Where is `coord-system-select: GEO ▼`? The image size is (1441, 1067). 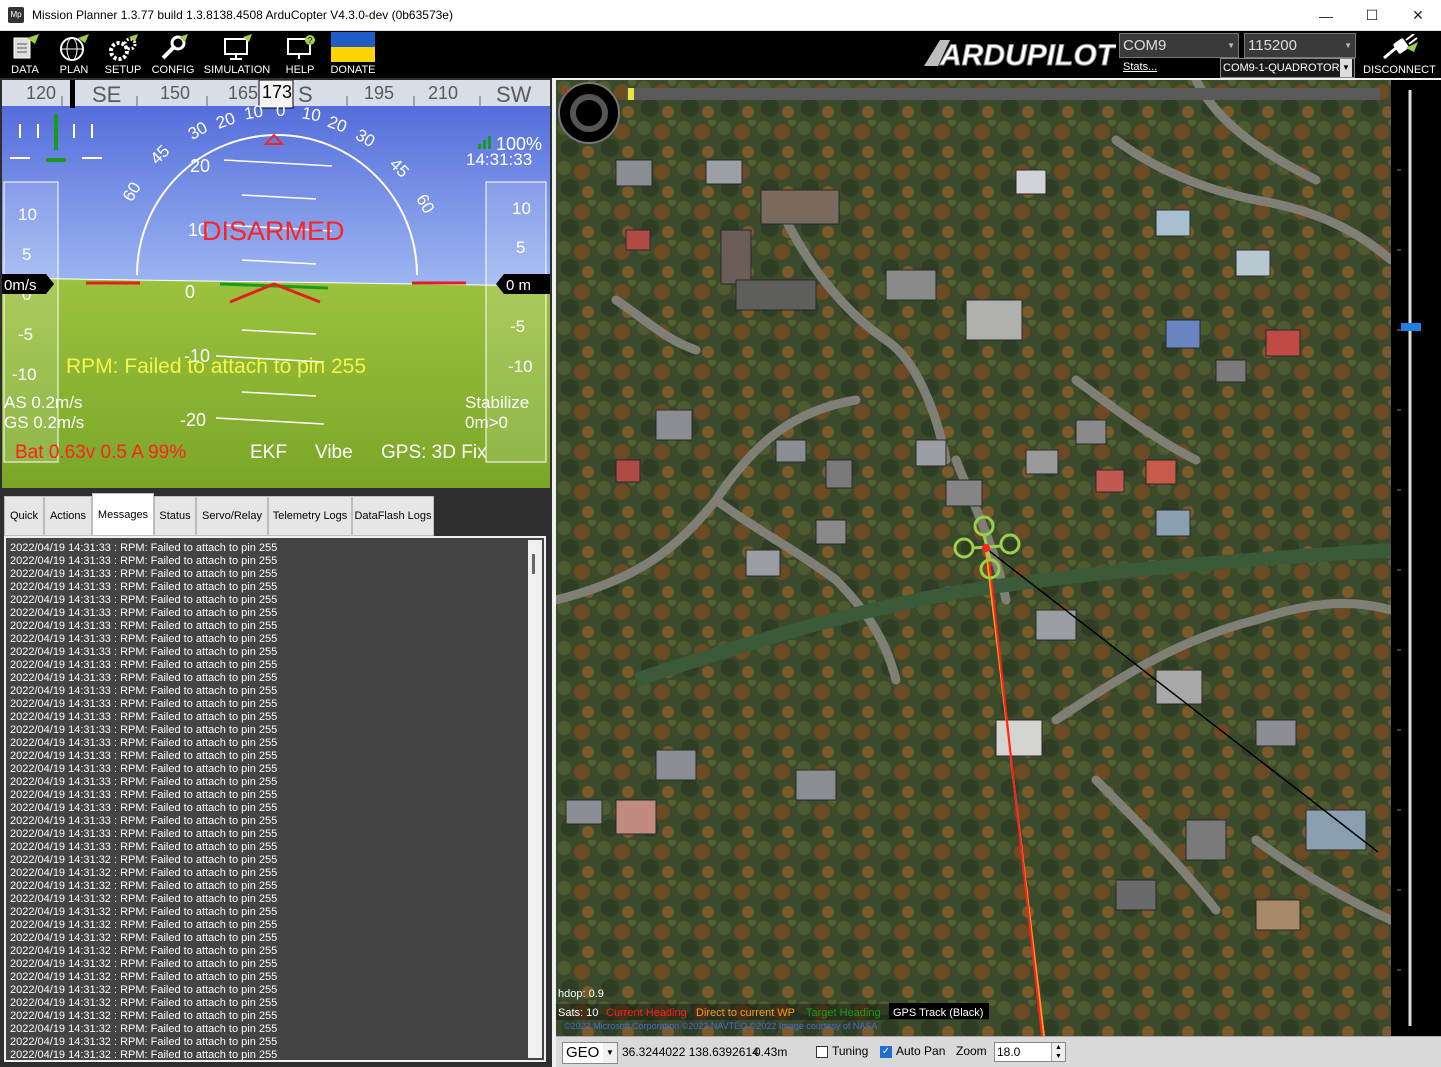
coord-system-select: GEO ▼ is located at coordinates (590, 1053).